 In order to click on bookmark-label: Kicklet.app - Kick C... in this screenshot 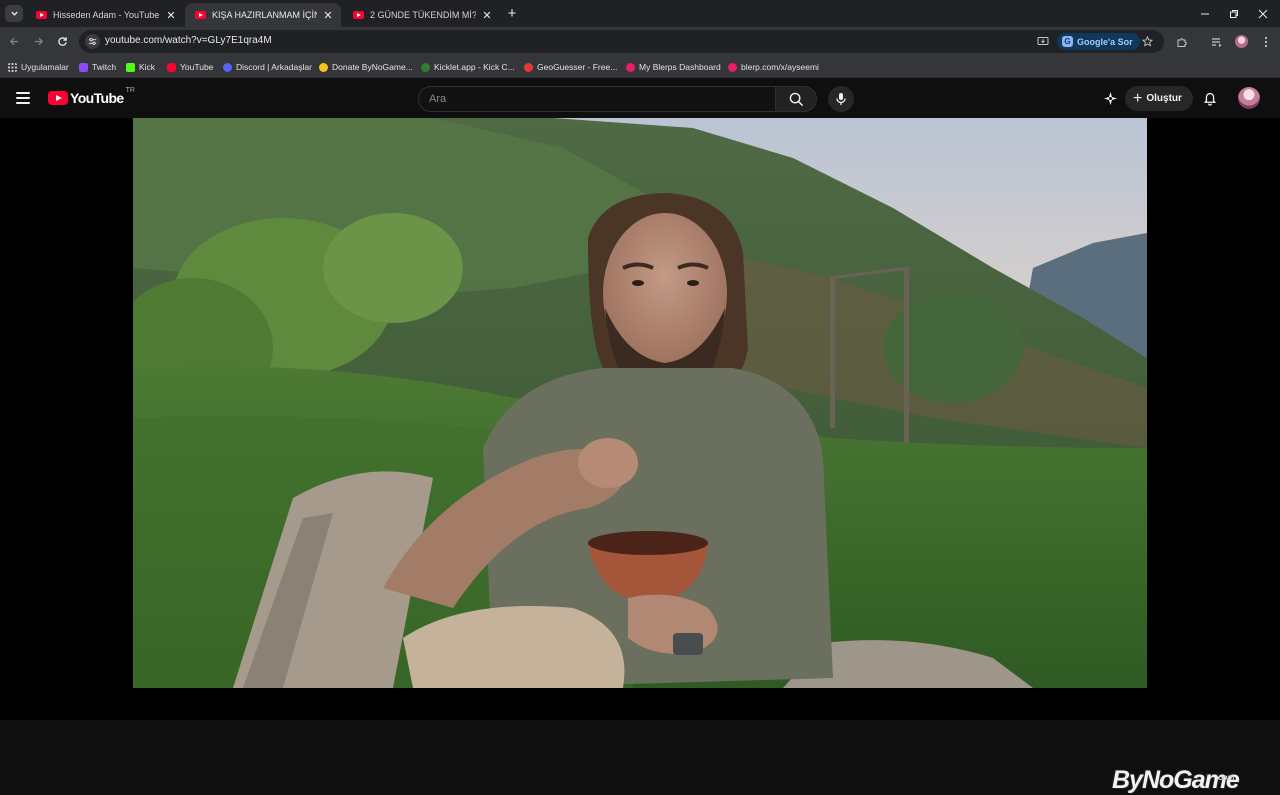, I will do `click(474, 67)`.